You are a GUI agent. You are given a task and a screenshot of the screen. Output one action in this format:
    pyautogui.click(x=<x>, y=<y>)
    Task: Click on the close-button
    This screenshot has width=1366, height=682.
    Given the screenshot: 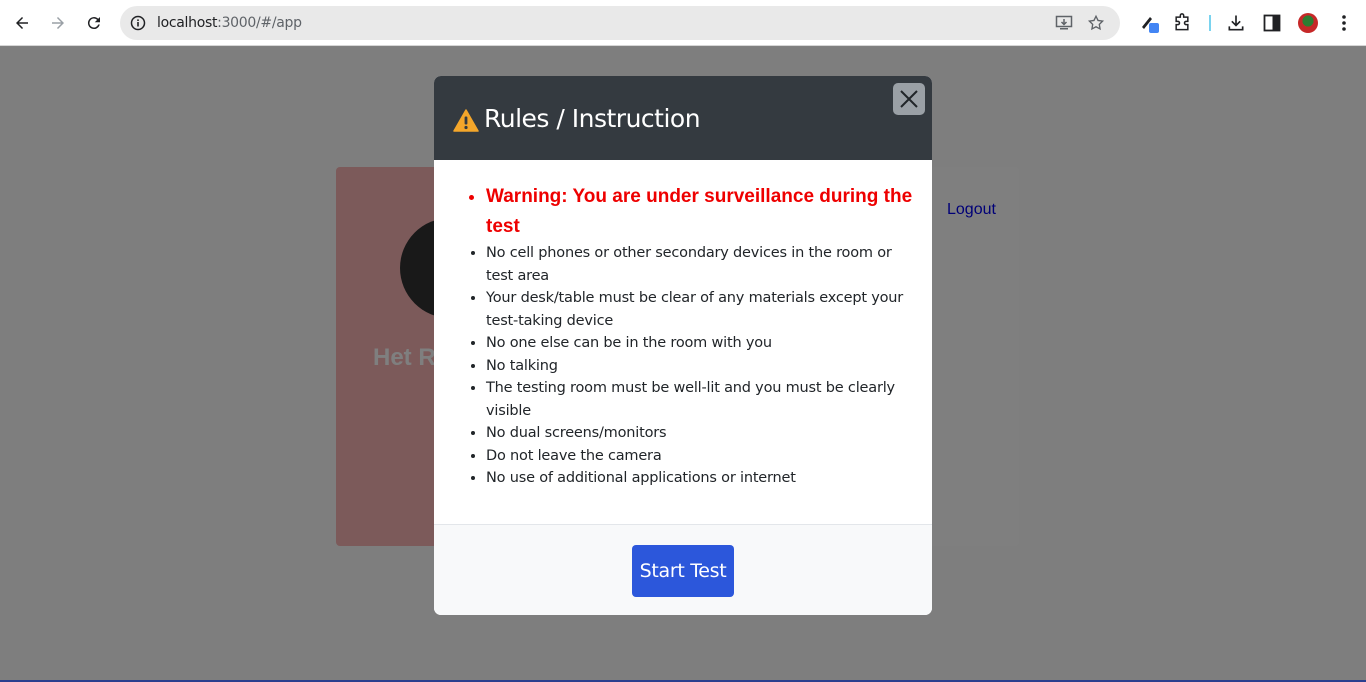 What is the action you would take?
    pyautogui.click(x=909, y=99)
    